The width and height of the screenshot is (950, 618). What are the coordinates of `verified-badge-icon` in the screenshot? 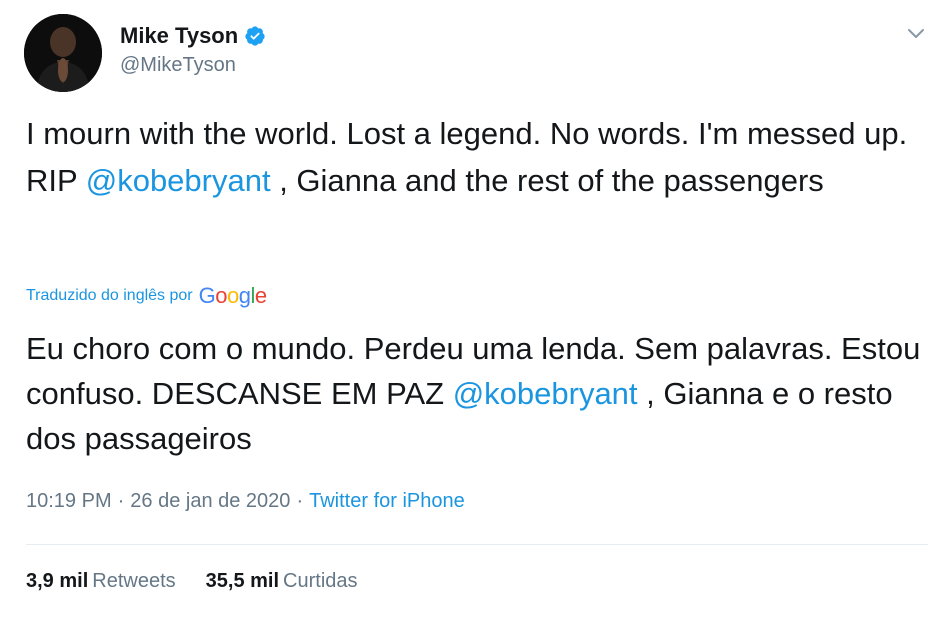 It's located at (255, 36).